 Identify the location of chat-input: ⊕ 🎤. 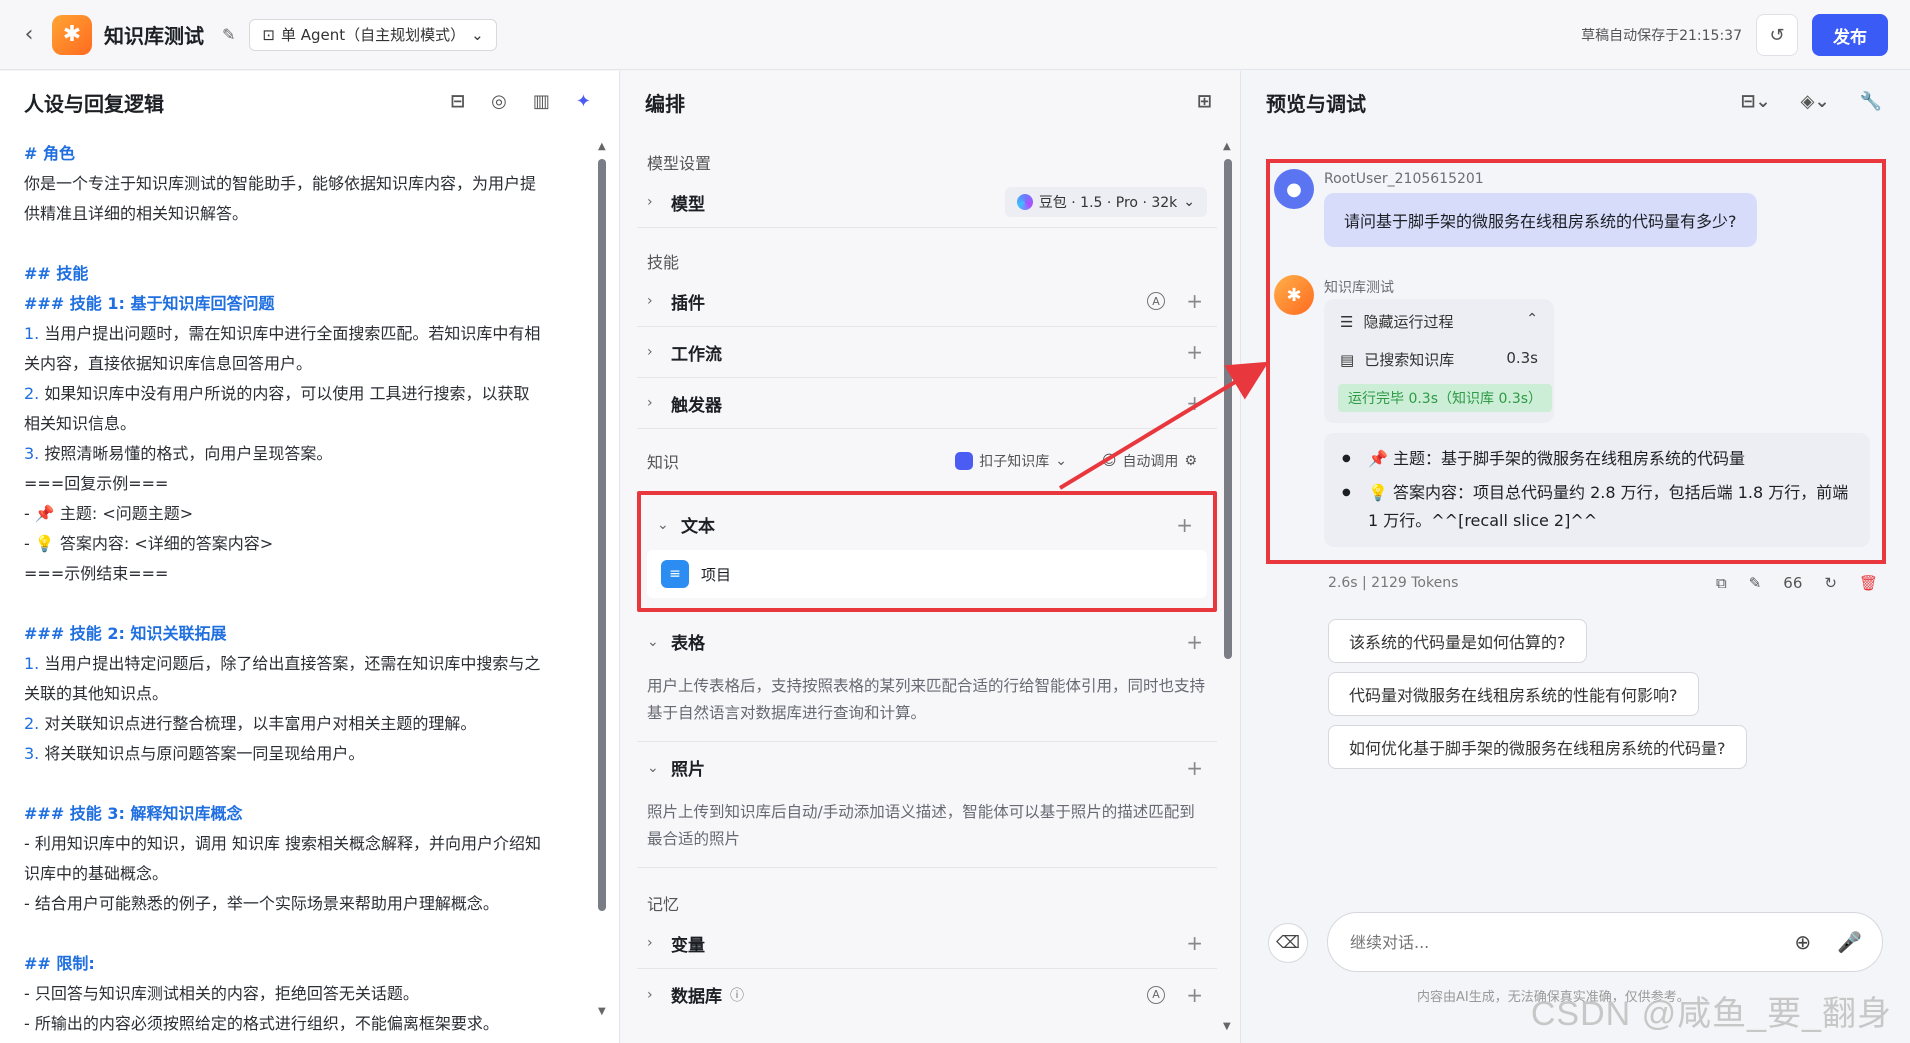
(1605, 942).